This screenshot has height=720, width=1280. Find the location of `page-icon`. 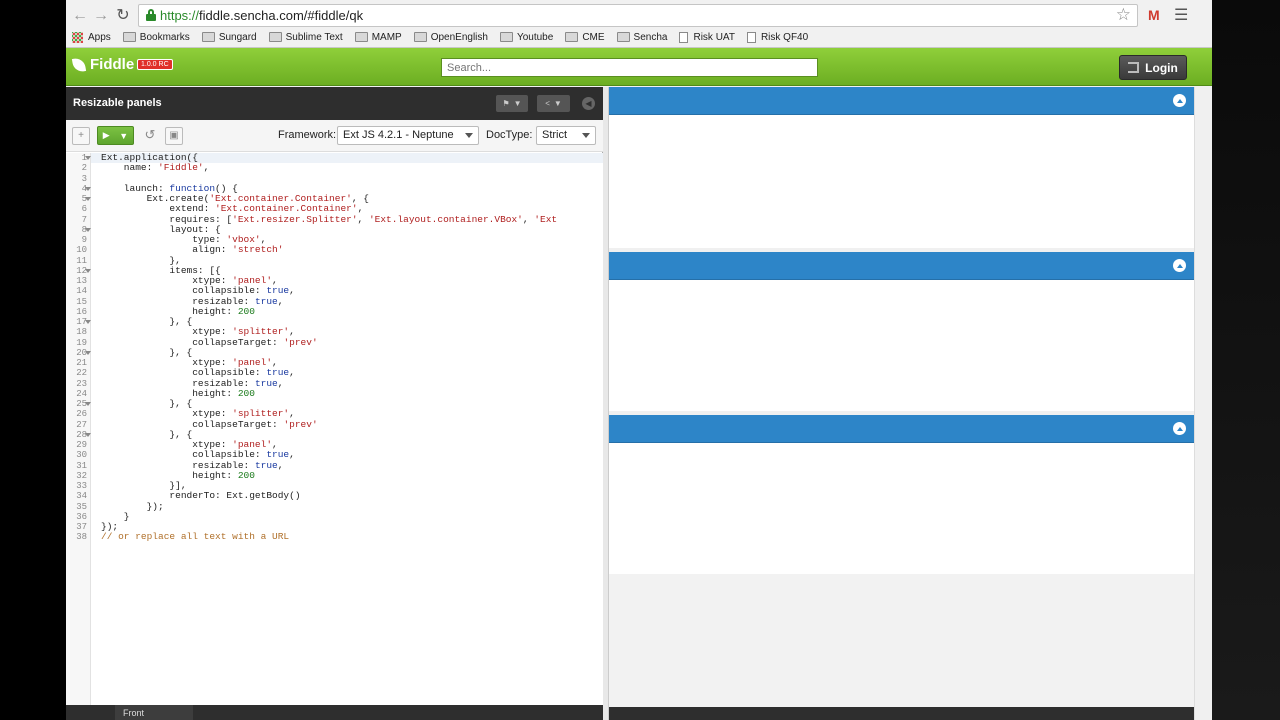

page-icon is located at coordinates (684, 37).